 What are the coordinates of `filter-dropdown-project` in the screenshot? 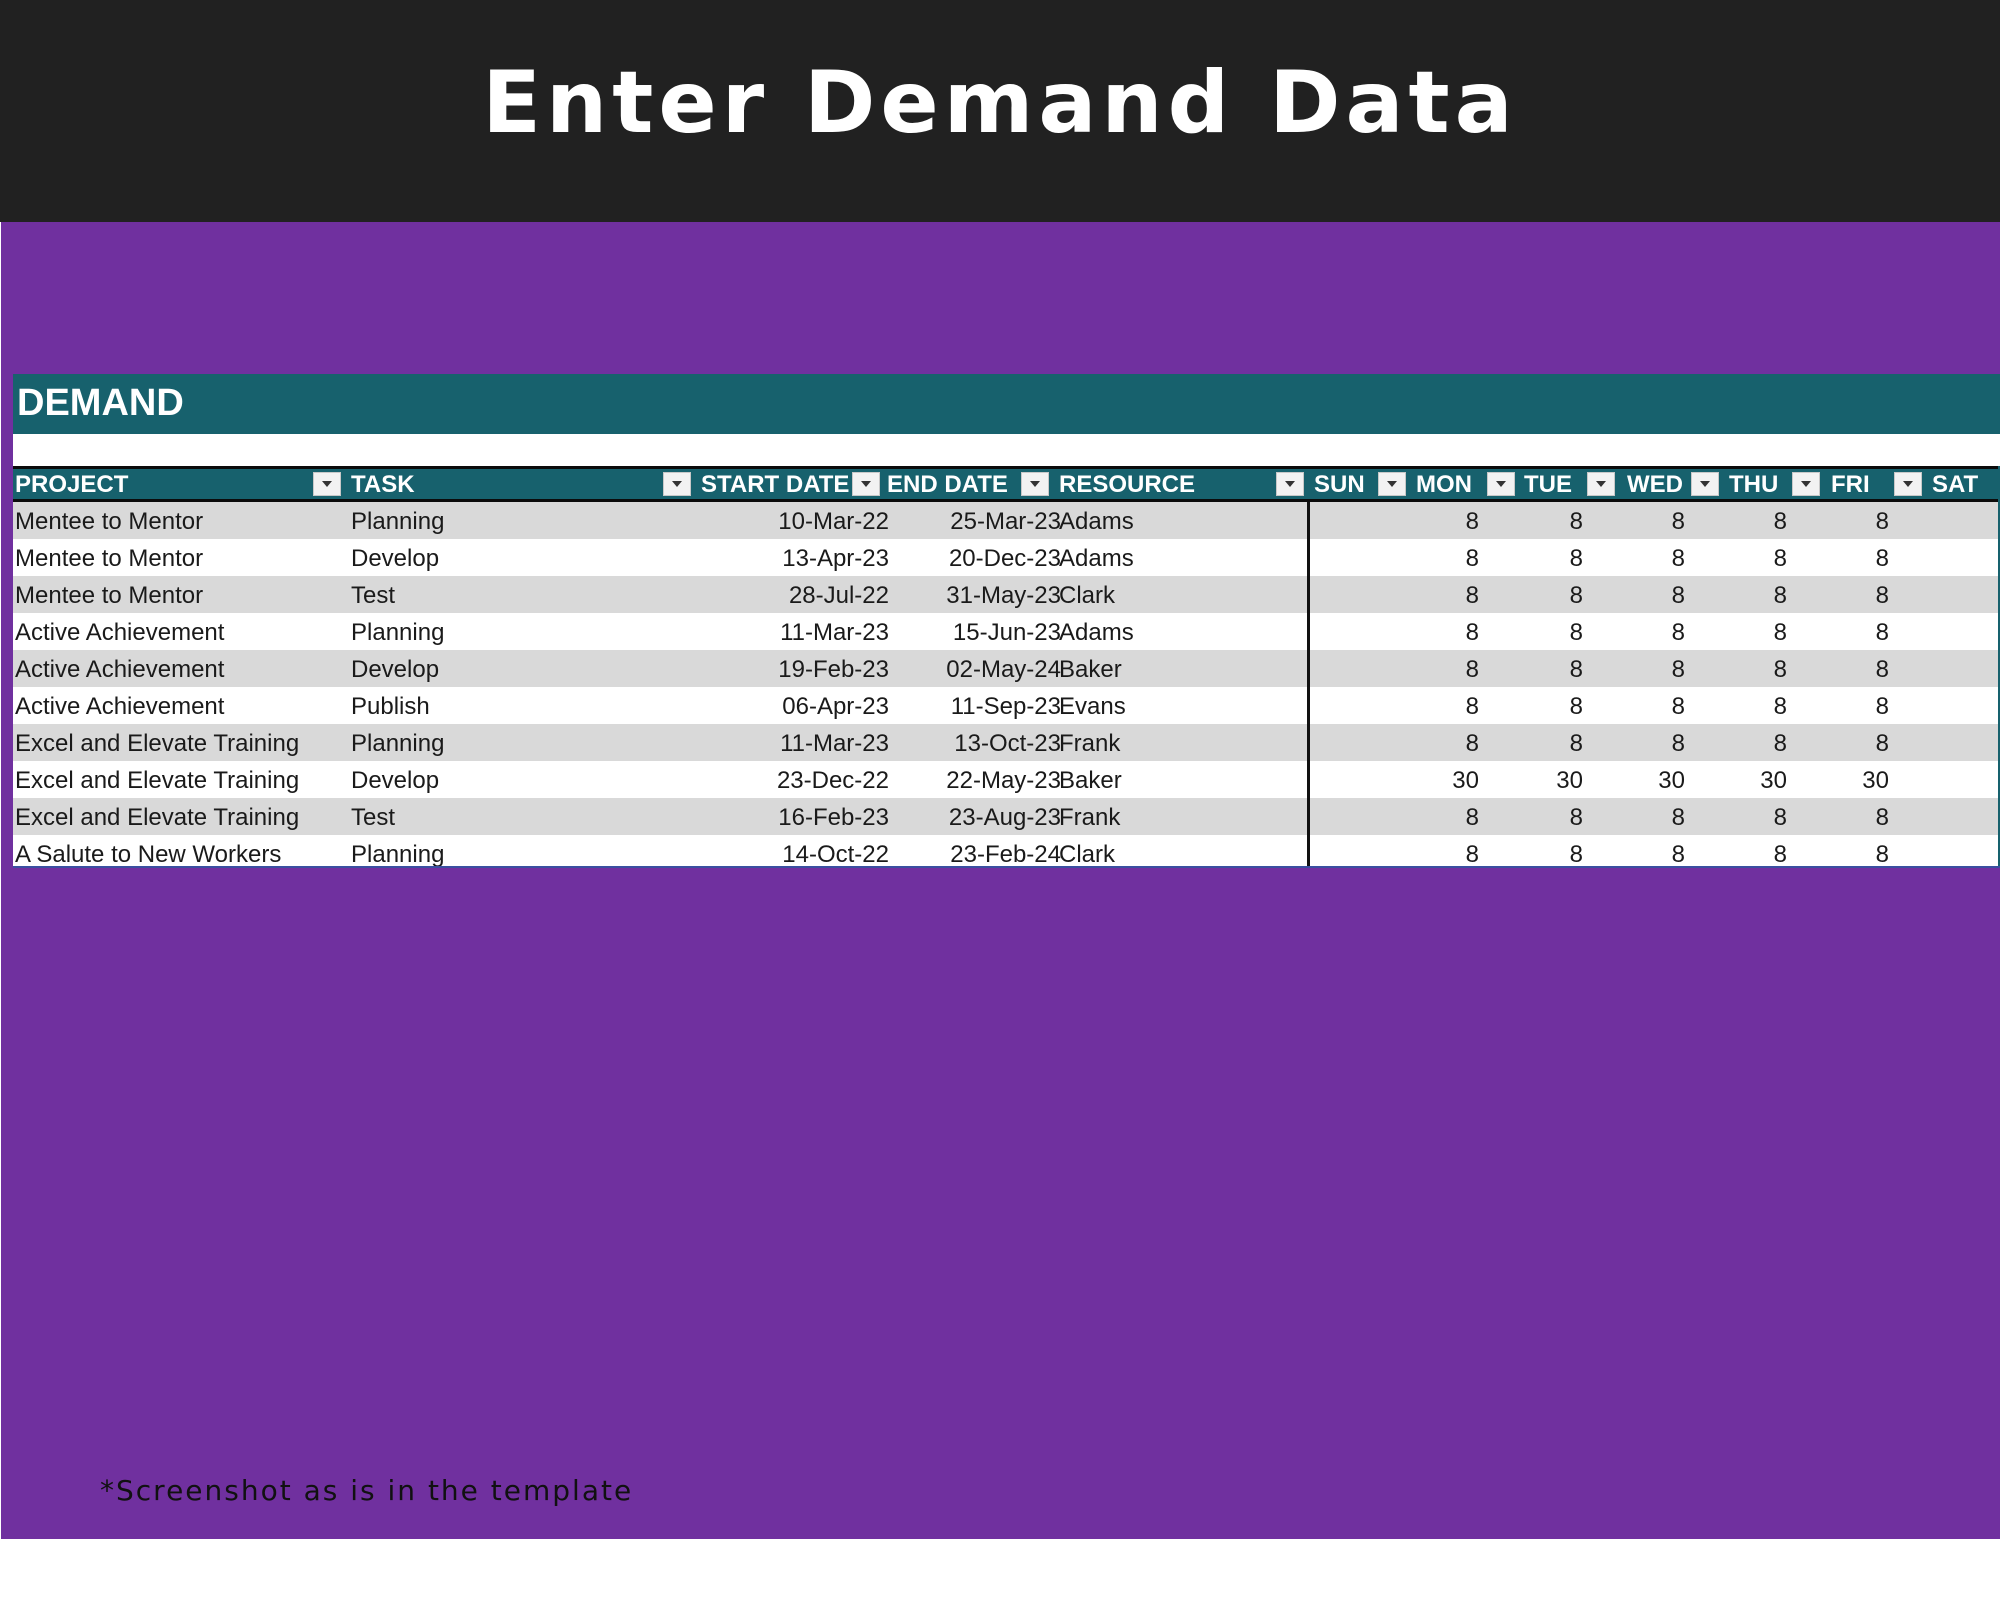 It's located at (327, 484).